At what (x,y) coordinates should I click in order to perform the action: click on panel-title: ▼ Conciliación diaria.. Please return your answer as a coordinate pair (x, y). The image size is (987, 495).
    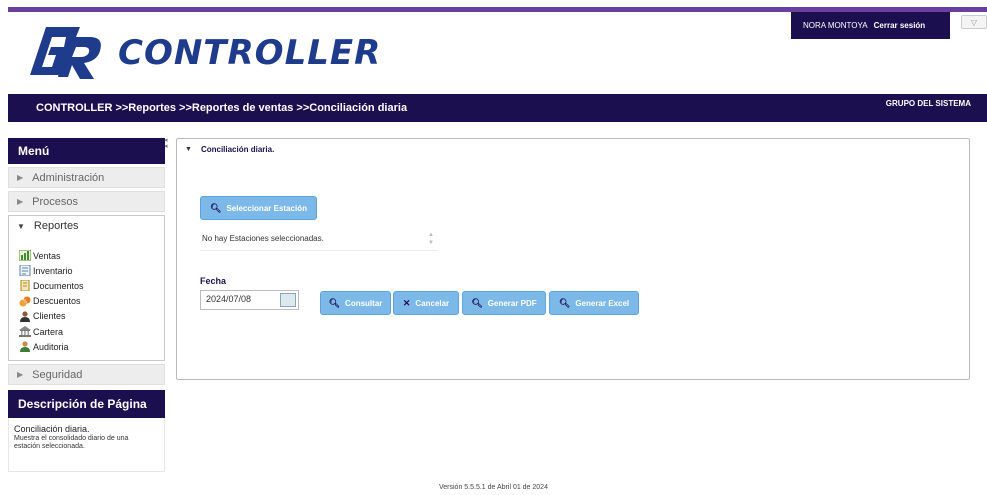
    Looking at the image, I should click on (229, 149).